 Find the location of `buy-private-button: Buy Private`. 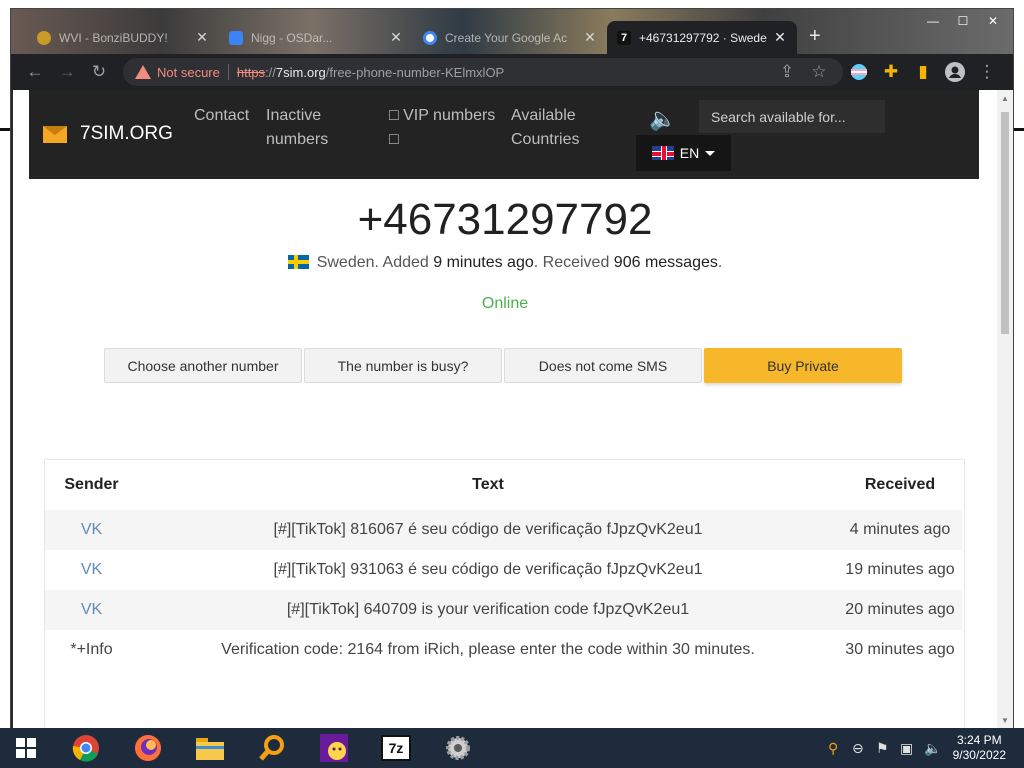

buy-private-button: Buy Private is located at coordinates (803, 365).